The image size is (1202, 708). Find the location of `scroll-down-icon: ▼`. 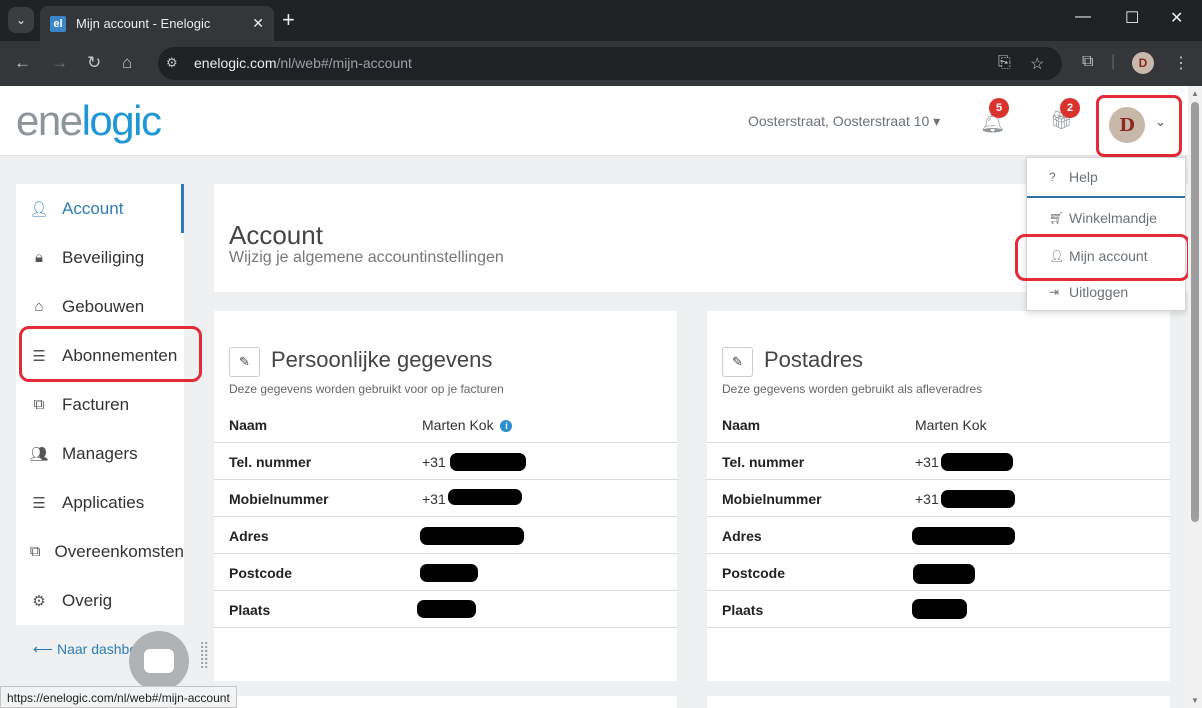

scroll-down-icon: ▼ is located at coordinates (1195, 700).